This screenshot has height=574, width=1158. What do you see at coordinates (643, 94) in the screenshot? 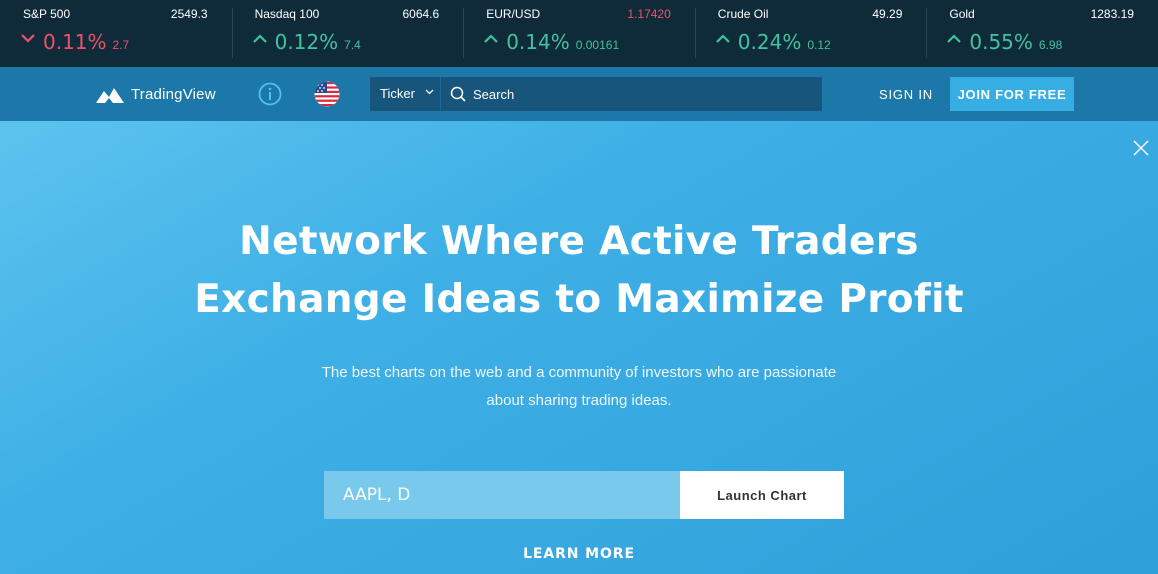
I see `search-input` at bounding box center [643, 94].